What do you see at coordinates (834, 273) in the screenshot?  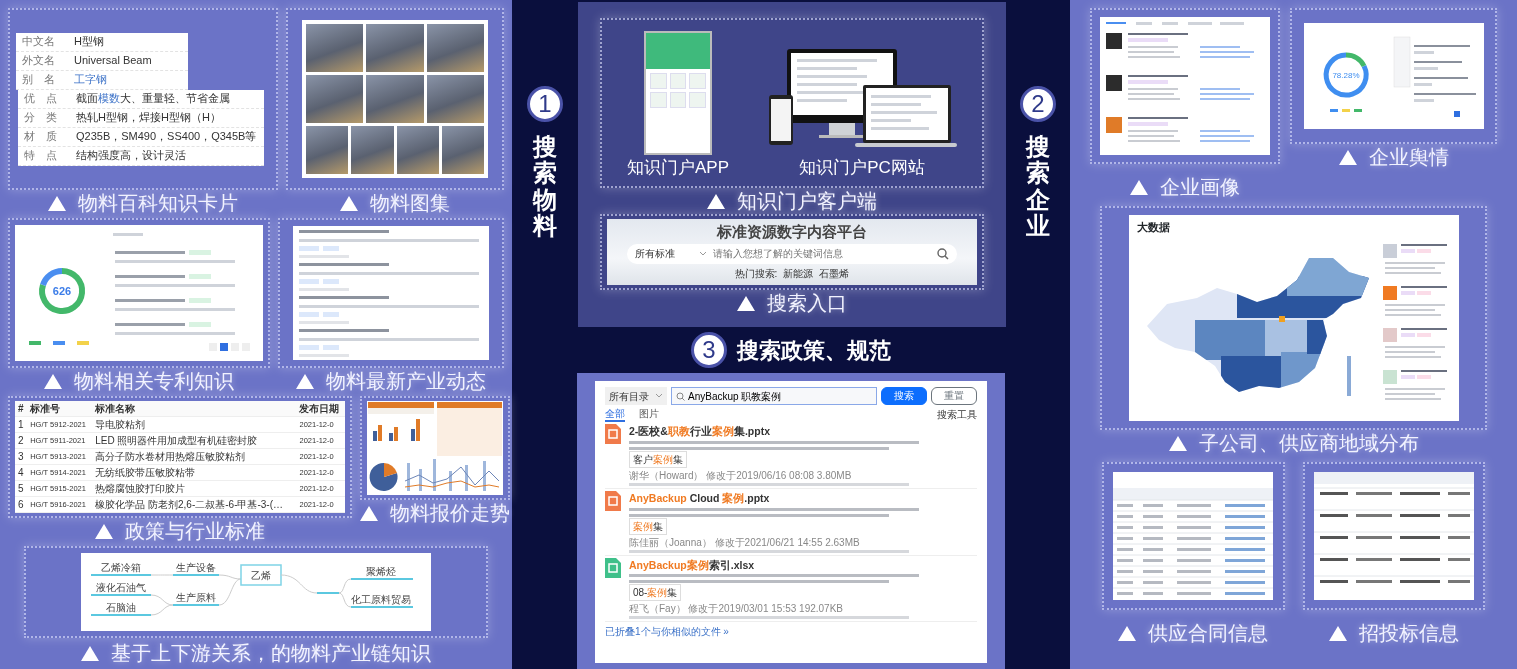 I see `hot-search-link: 石墨烯` at bounding box center [834, 273].